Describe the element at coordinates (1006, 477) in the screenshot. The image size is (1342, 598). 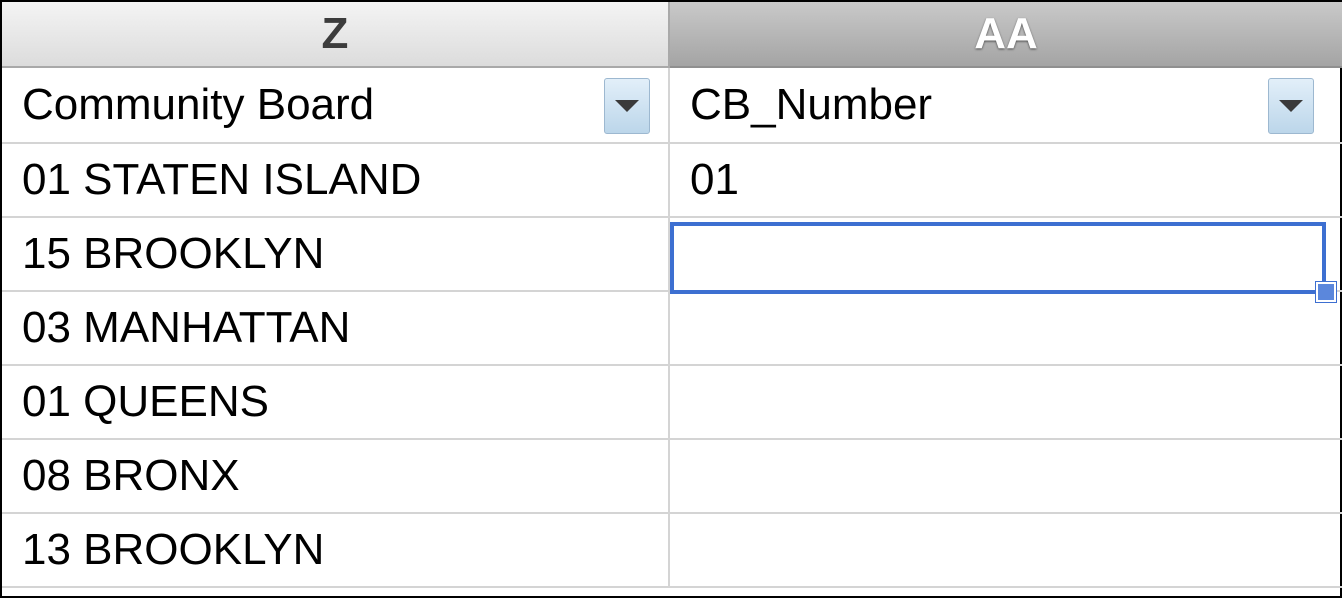
I see `cell-aa6` at that location.